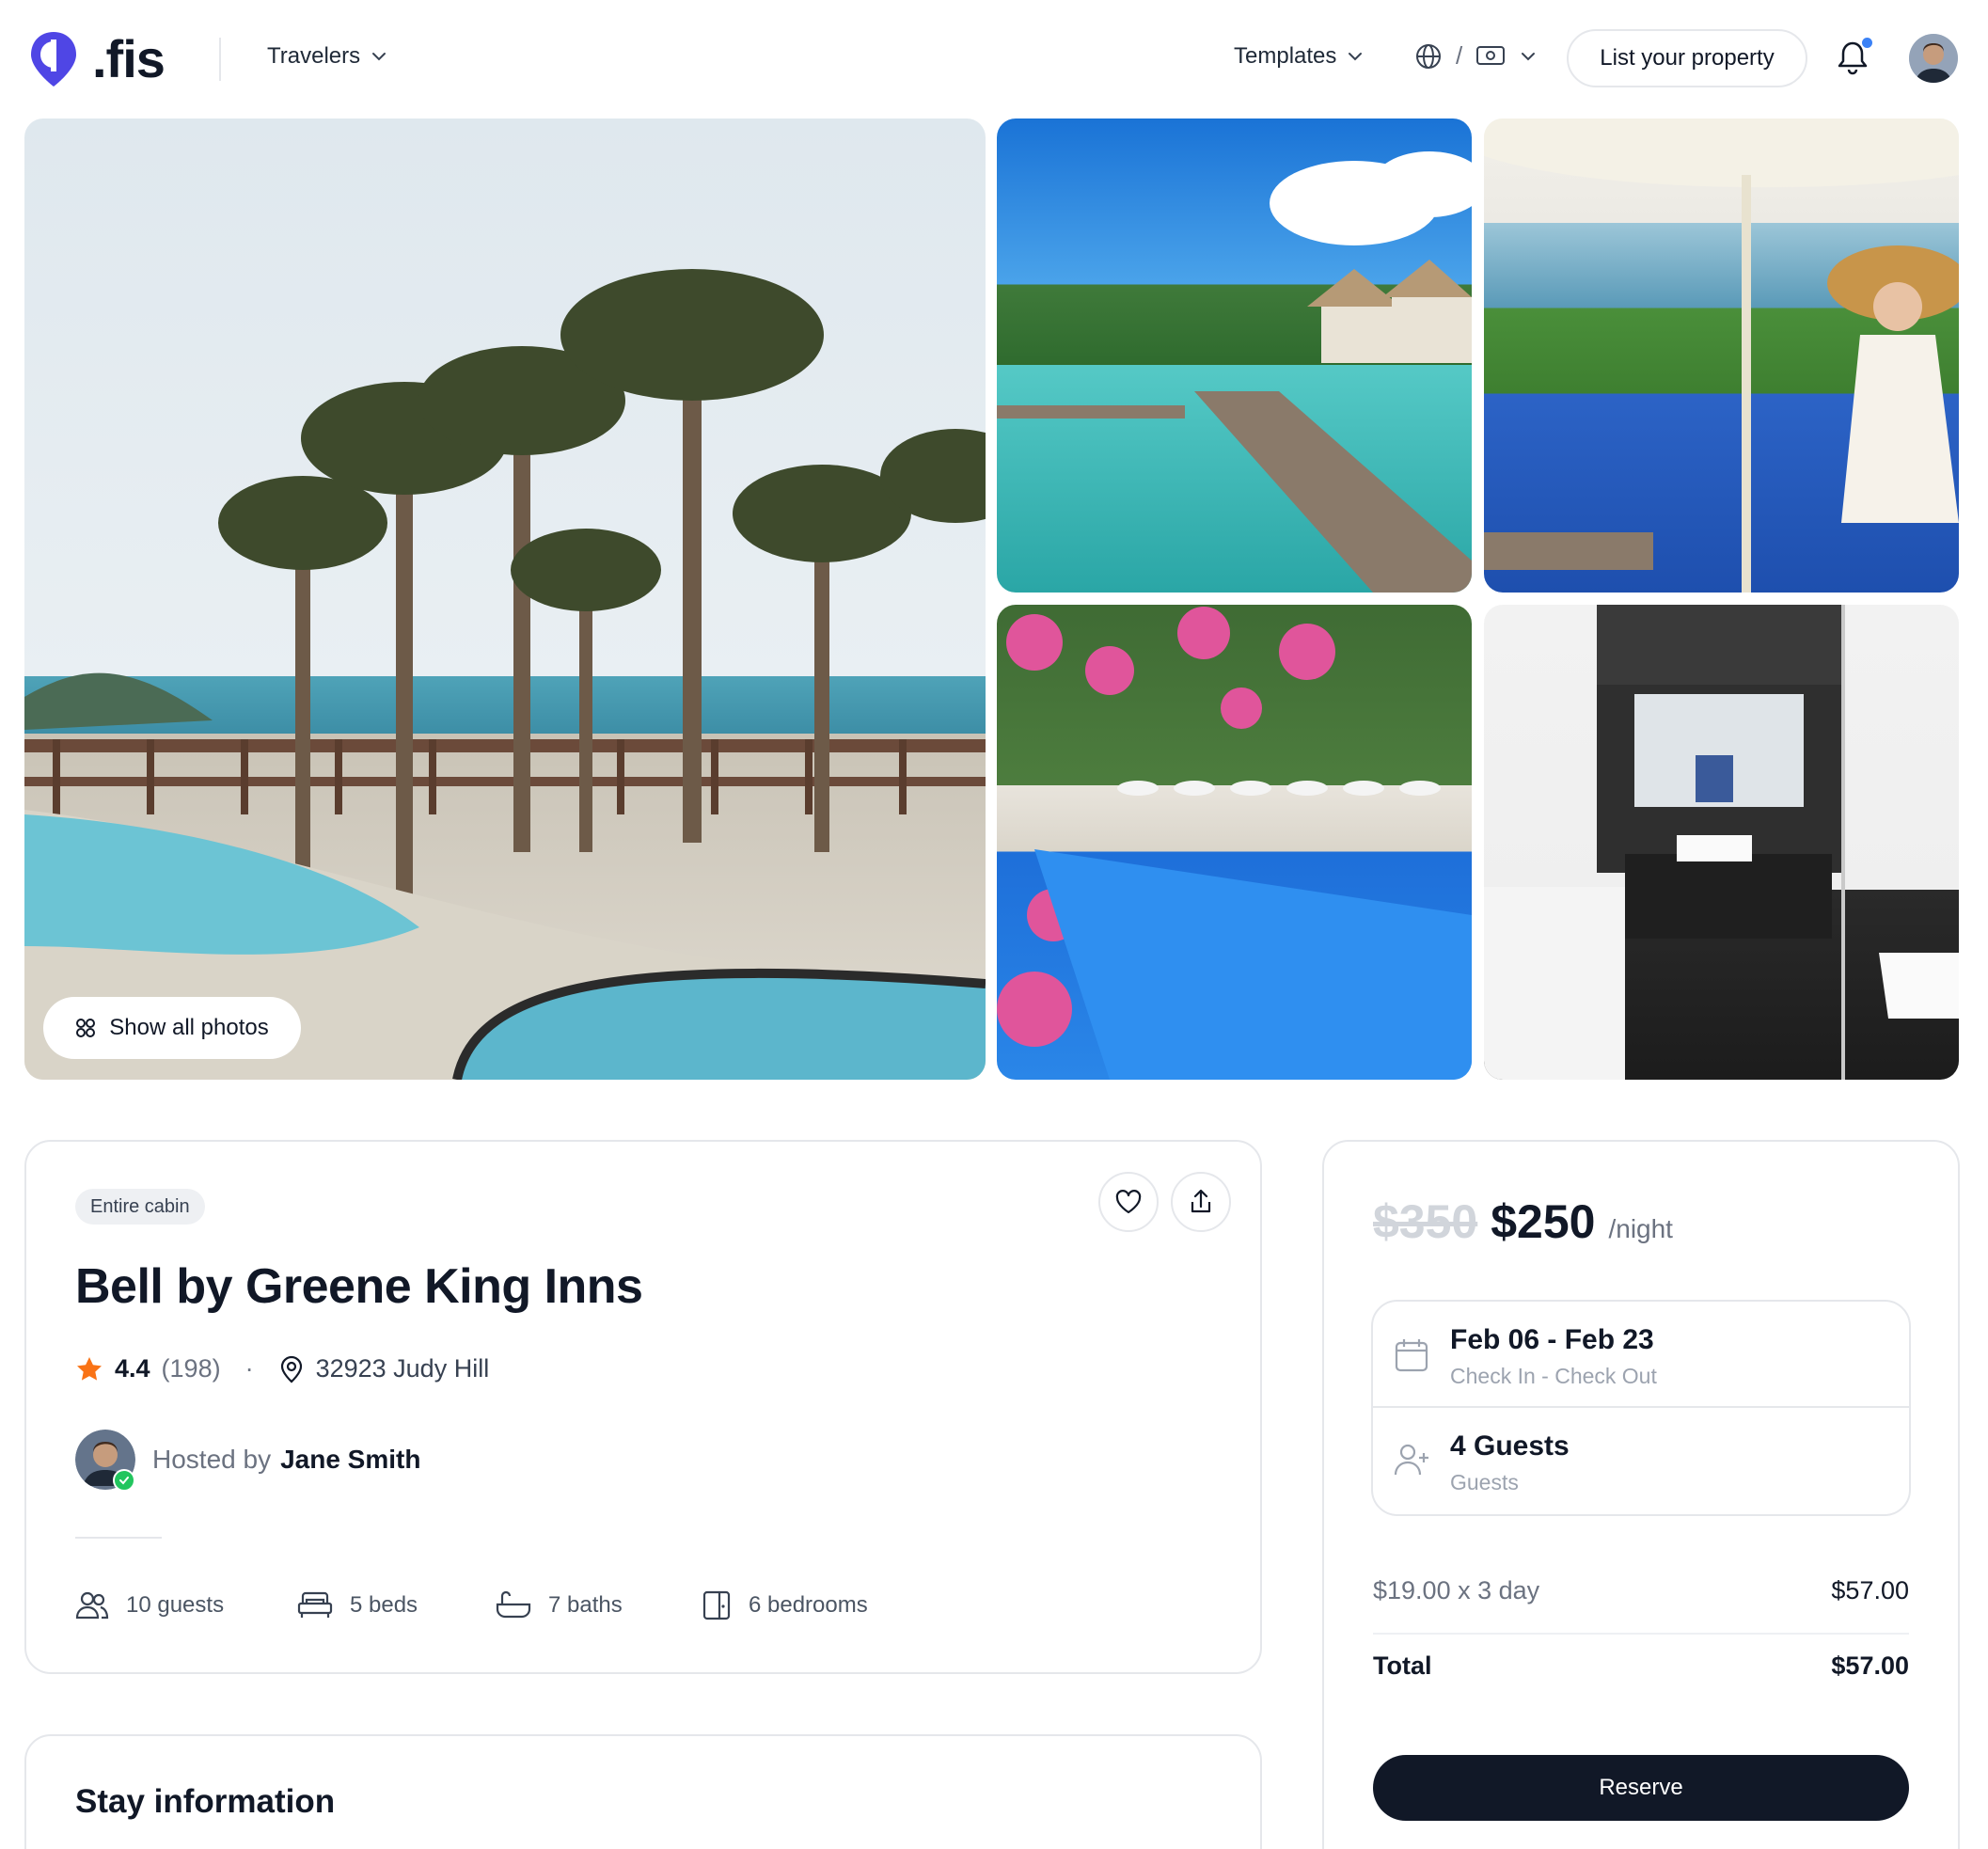  I want to click on show-all-photos-button: Show all photos, so click(172, 1028).